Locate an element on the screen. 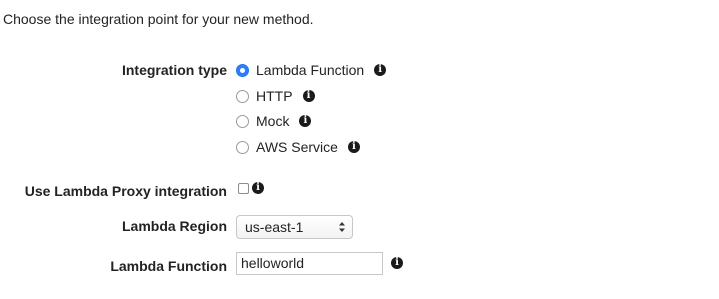  proxy-integration-checkbox is located at coordinates (243, 188).